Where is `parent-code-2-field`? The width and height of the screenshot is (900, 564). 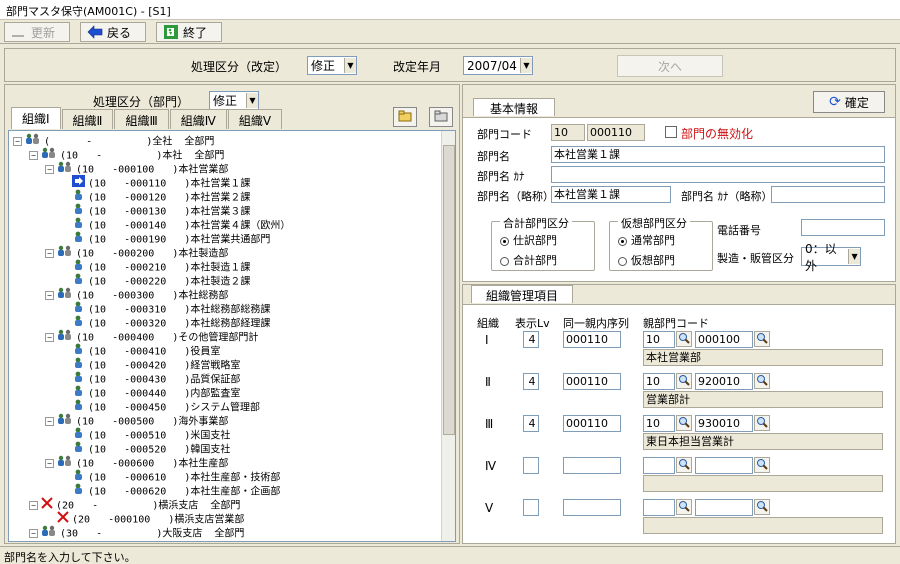 parent-code-2-field is located at coordinates (724, 465).